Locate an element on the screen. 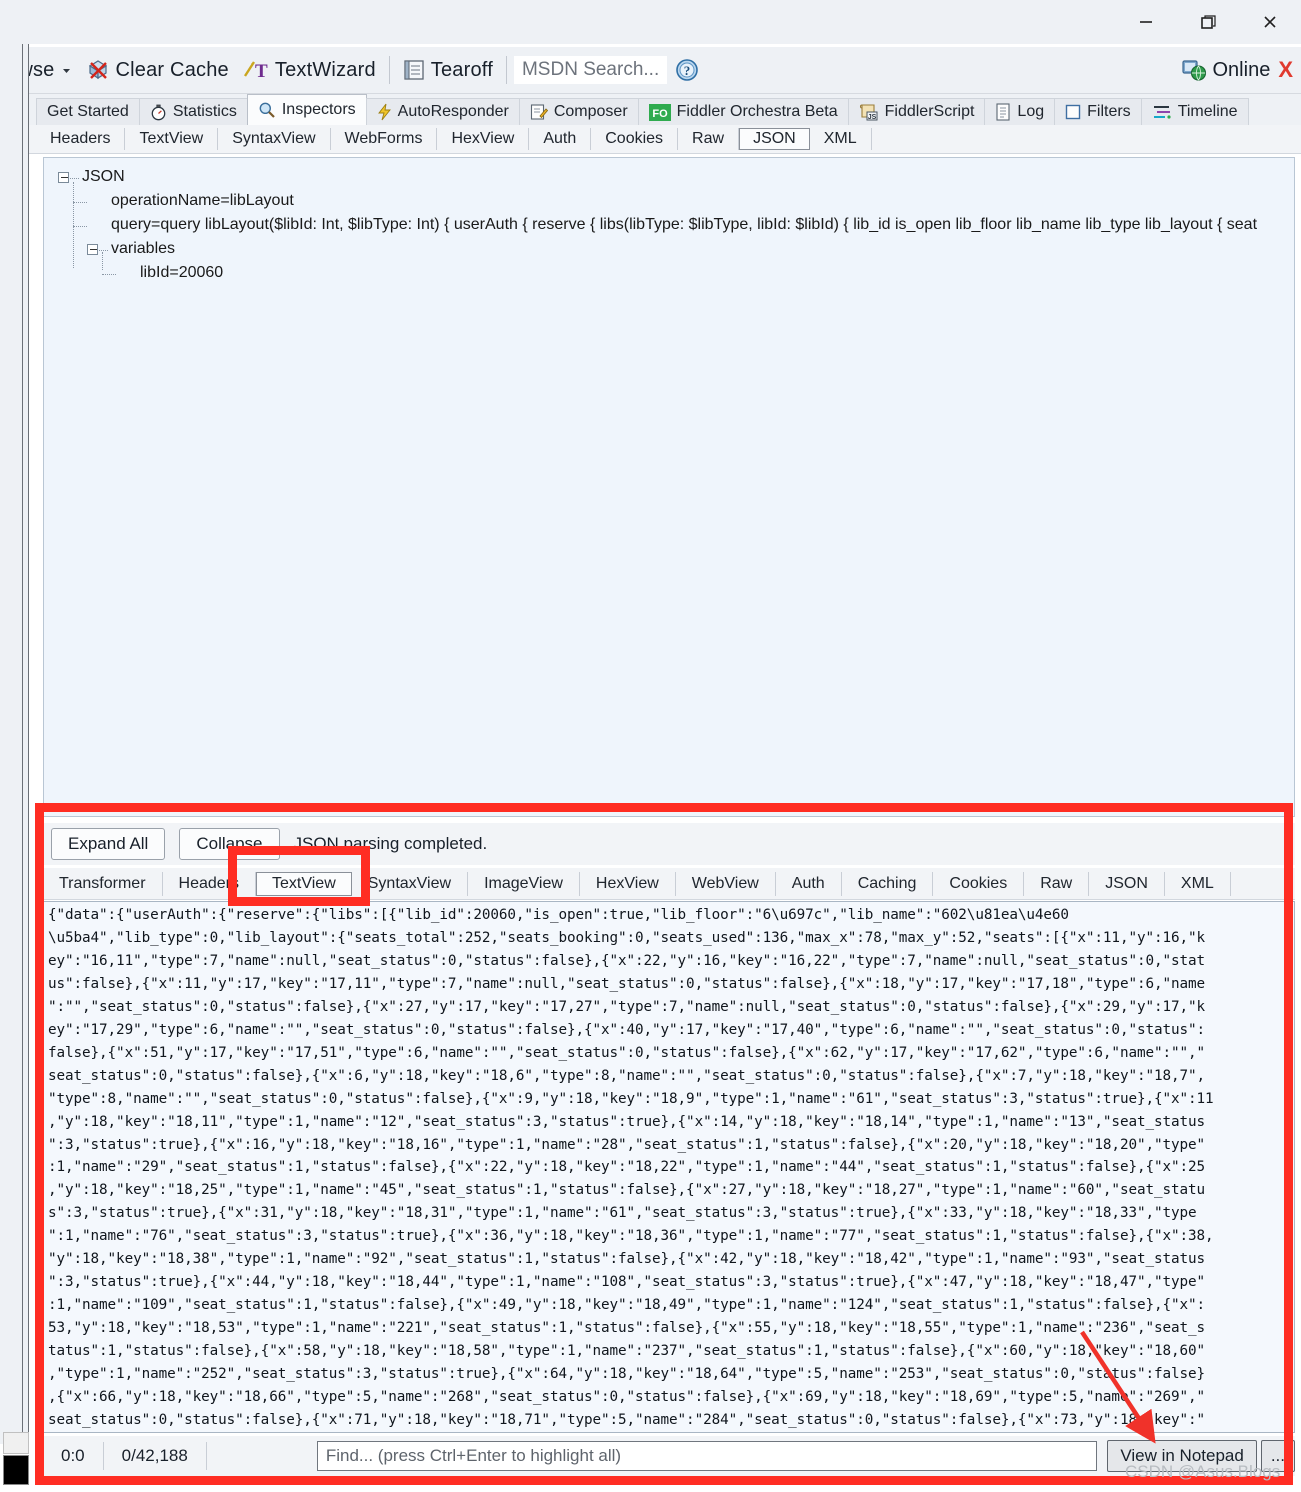 This screenshot has height=1492, width=1301. request-tab-xml: XML is located at coordinates (841, 139).